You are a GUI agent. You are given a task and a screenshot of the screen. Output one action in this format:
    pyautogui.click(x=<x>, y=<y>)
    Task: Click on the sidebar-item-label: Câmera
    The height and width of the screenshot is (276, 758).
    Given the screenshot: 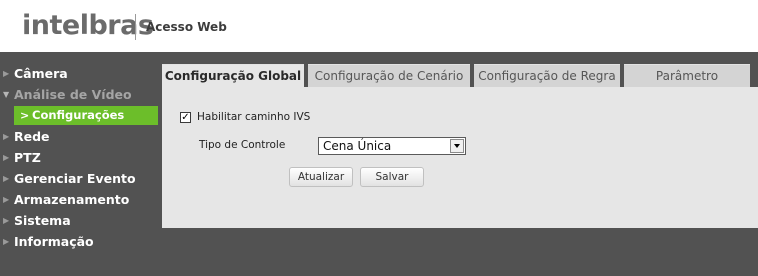 What is the action you would take?
    pyautogui.click(x=41, y=73)
    